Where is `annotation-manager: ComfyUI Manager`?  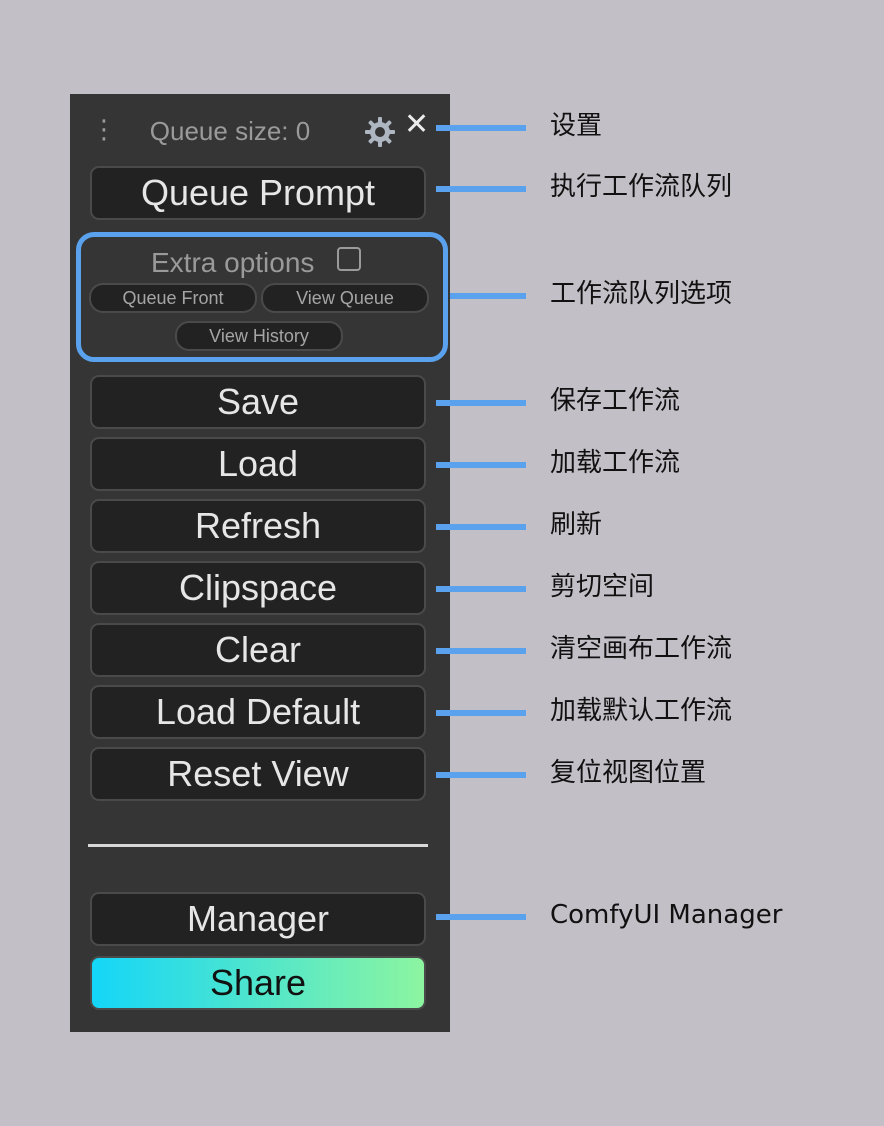
annotation-manager: ComfyUI Manager is located at coordinates (666, 915).